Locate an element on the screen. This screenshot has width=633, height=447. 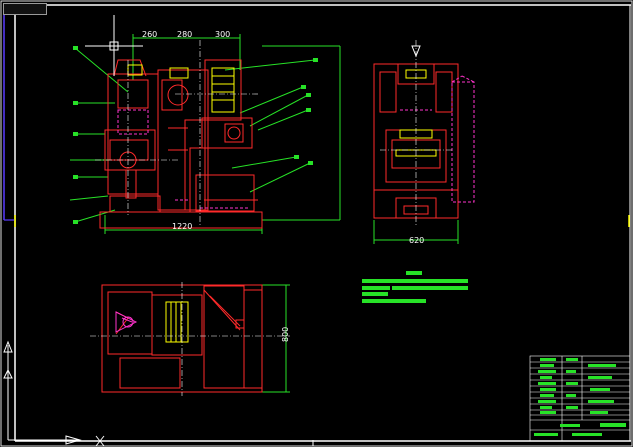
crosshair-cursor-icon is located at coordinates (114, 45).